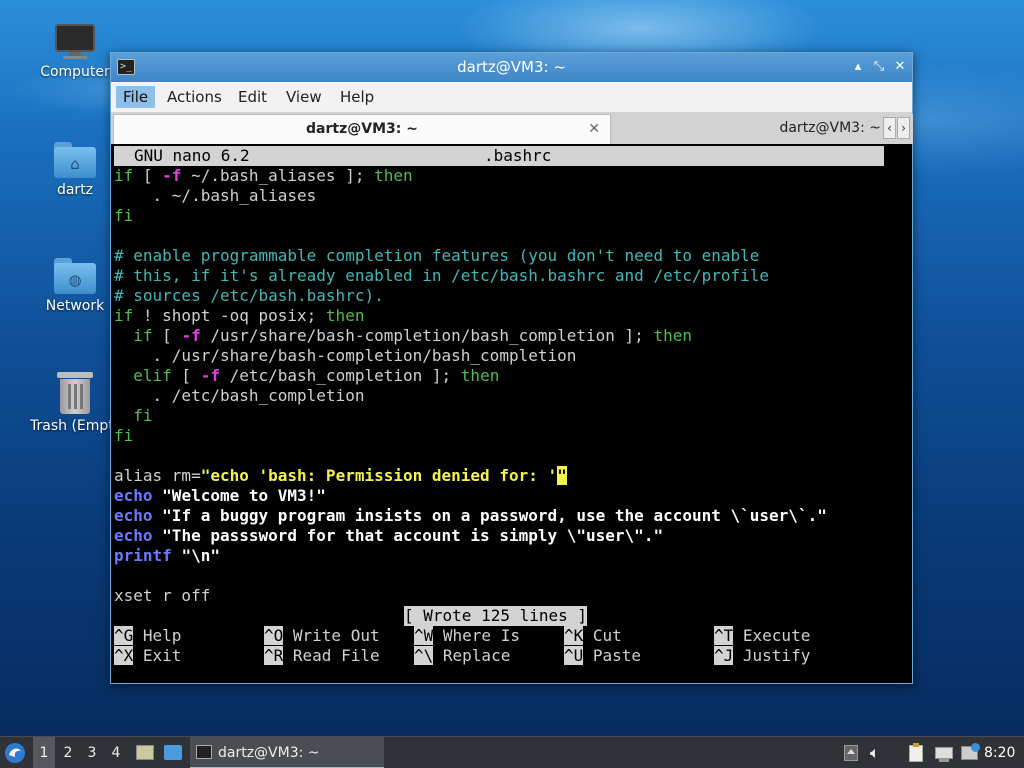  What do you see at coordinates (152, 375) in the screenshot?
I see `code-token: elif` at bounding box center [152, 375].